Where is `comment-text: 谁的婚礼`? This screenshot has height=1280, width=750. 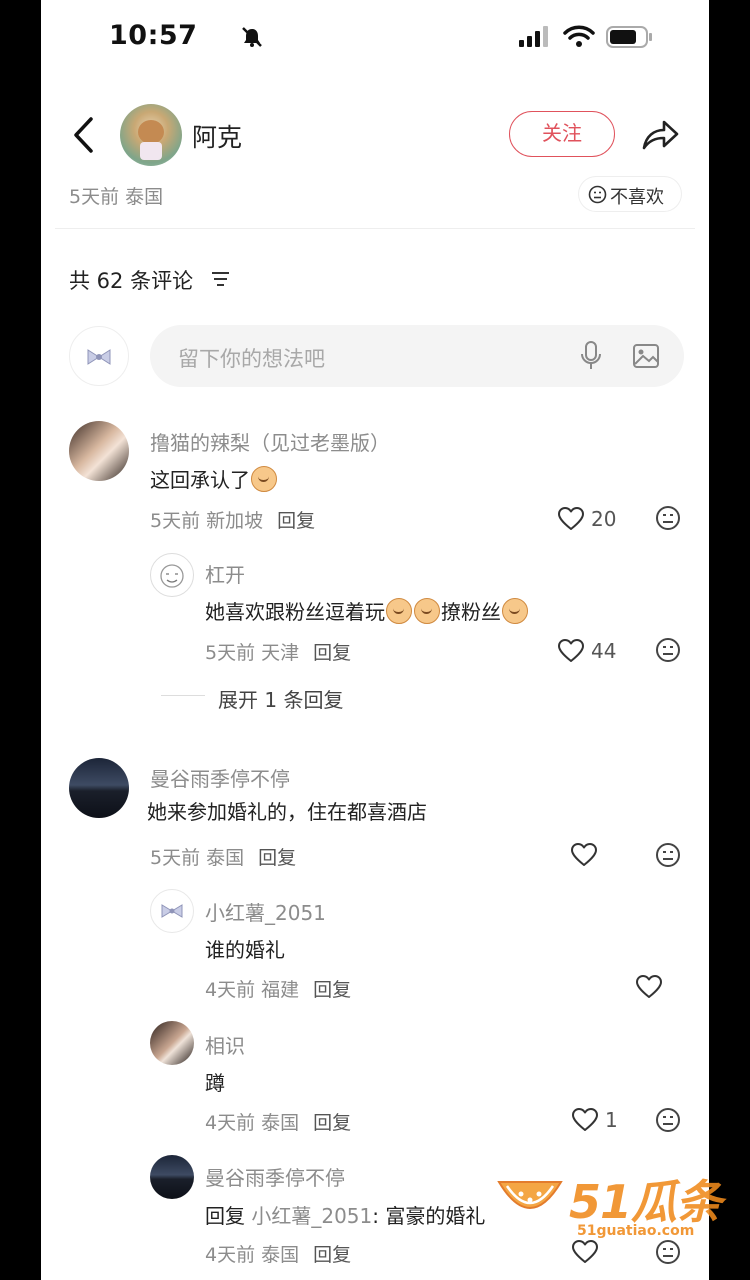
comment-text: 谁的婚礼 is located at coordinates (245, 950).